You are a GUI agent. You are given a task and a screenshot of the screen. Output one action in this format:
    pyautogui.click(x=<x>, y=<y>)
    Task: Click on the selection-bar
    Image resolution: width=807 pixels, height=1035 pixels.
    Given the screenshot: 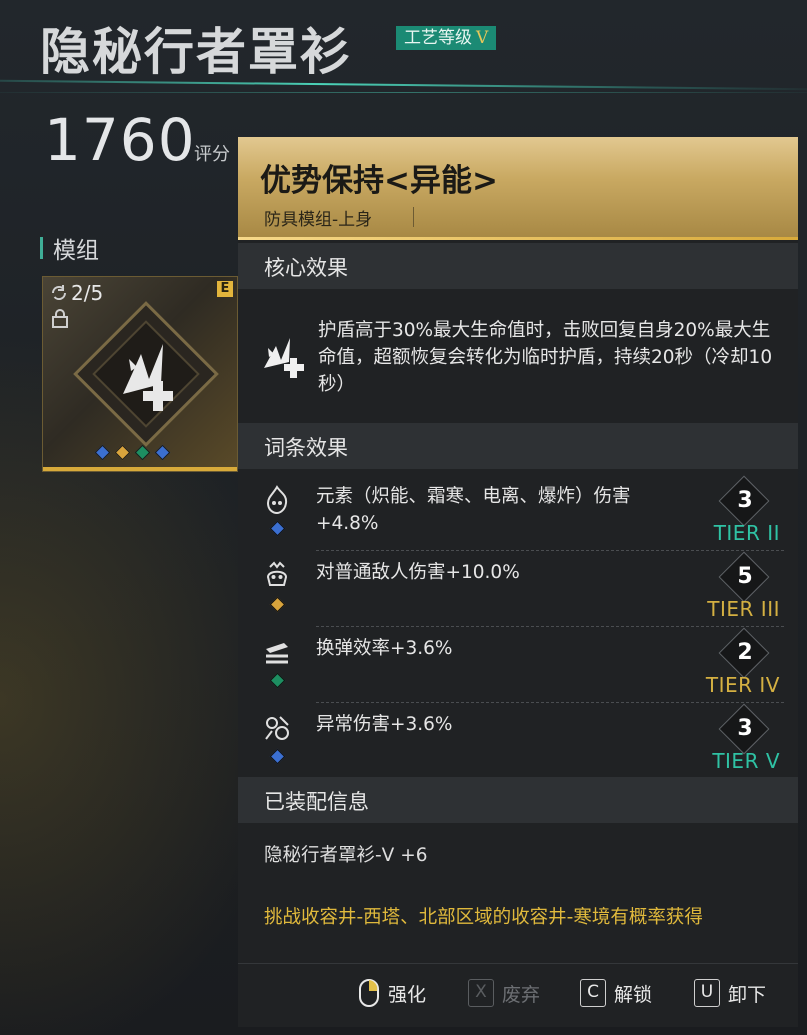 What is the action you would take?
    pyautogui.click(x=140, y=469)
    